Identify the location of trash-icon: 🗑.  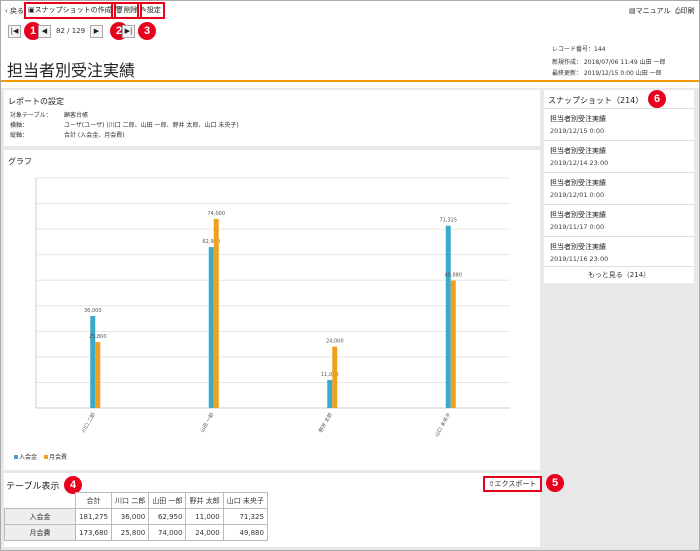
(119, 10).